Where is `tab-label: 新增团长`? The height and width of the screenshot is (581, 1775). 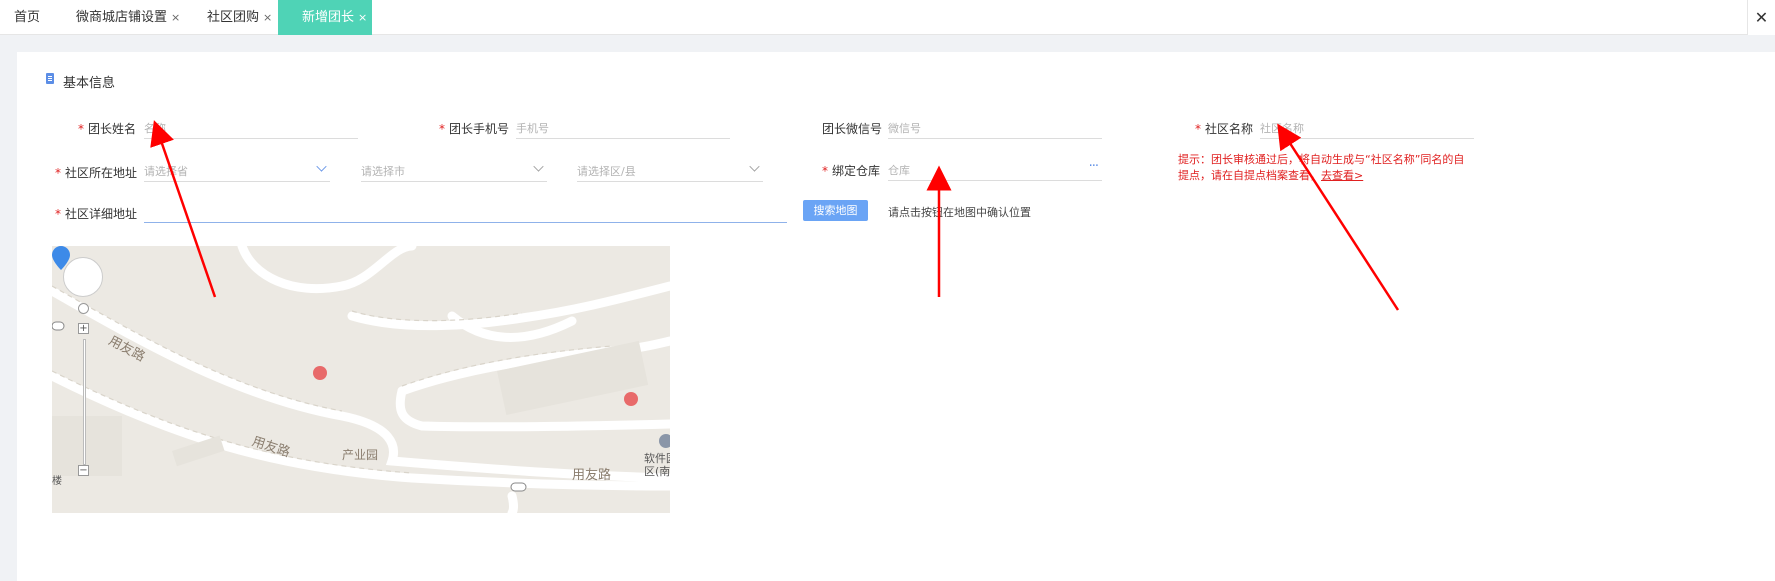
tab-label: 新增团长 is located at coordinates (328, 17).